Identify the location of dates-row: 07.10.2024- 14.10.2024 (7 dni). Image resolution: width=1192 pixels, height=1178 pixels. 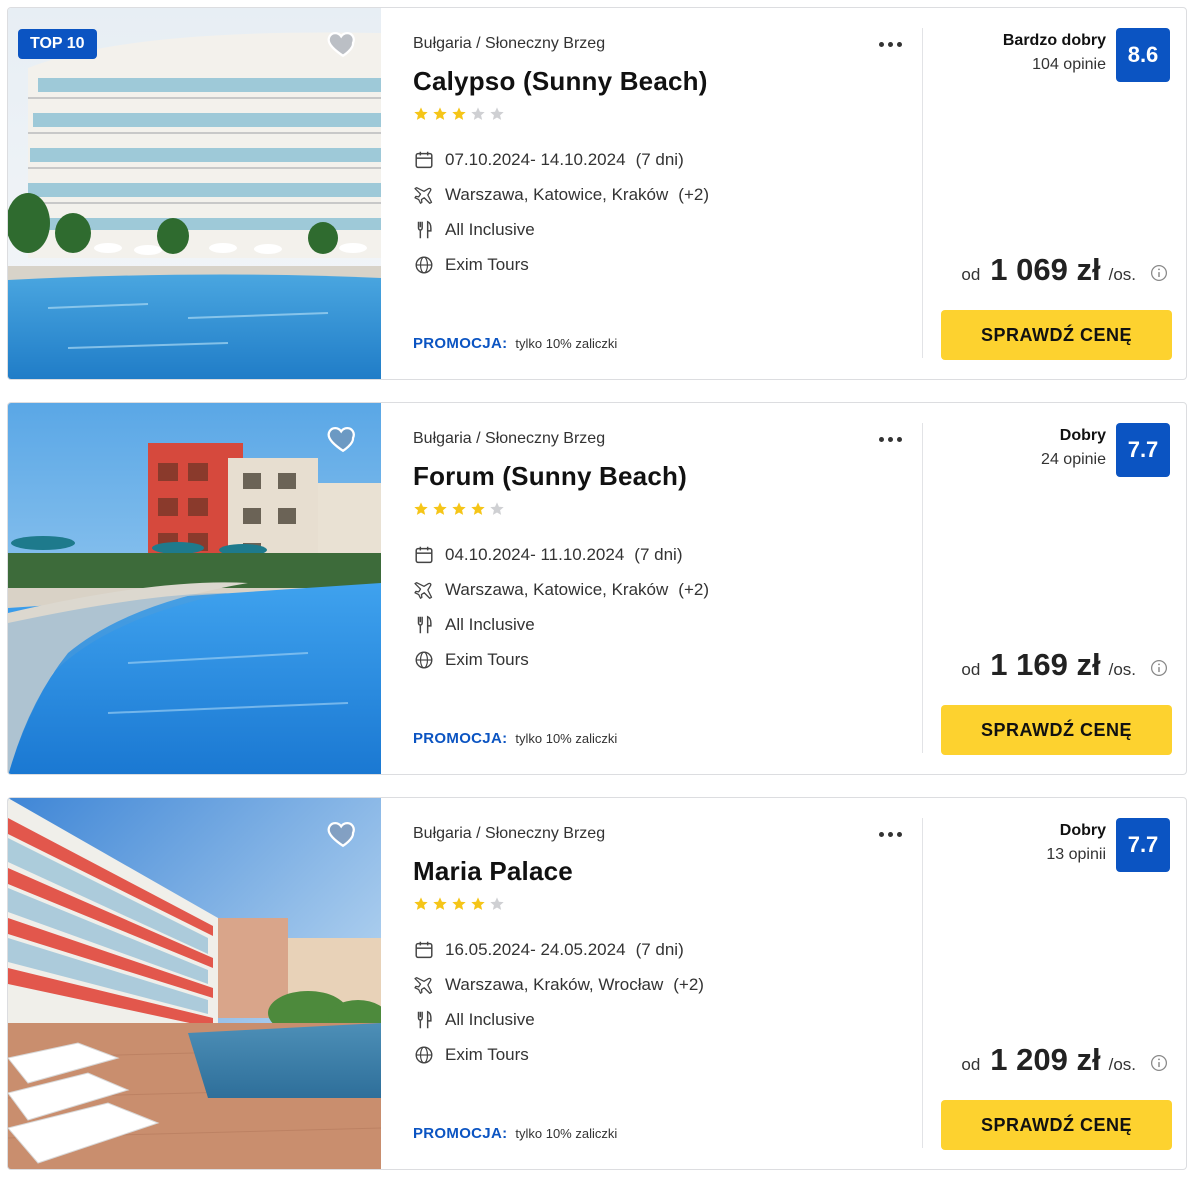
(561, 159).